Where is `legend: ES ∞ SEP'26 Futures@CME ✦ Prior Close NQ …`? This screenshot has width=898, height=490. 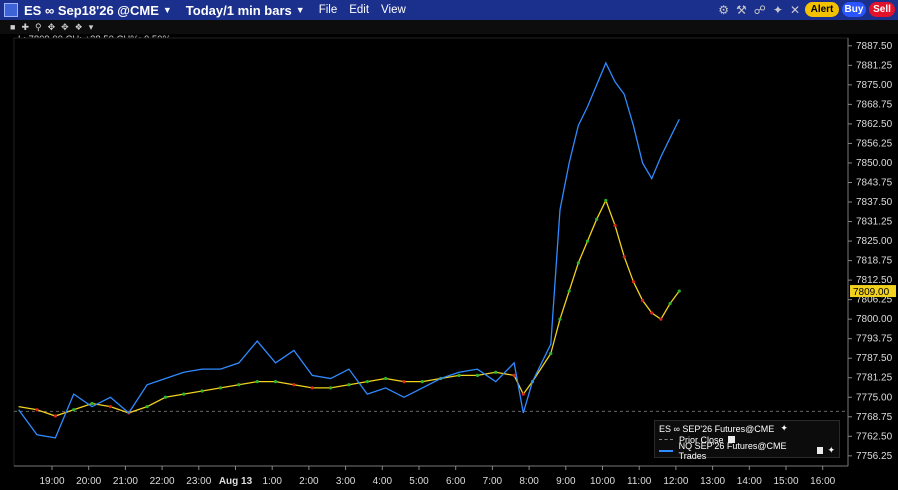
legend: ES ∞ SEP'26 Futures@CME ✦ Prior Close NQ … is located at coordinates (747, 440).